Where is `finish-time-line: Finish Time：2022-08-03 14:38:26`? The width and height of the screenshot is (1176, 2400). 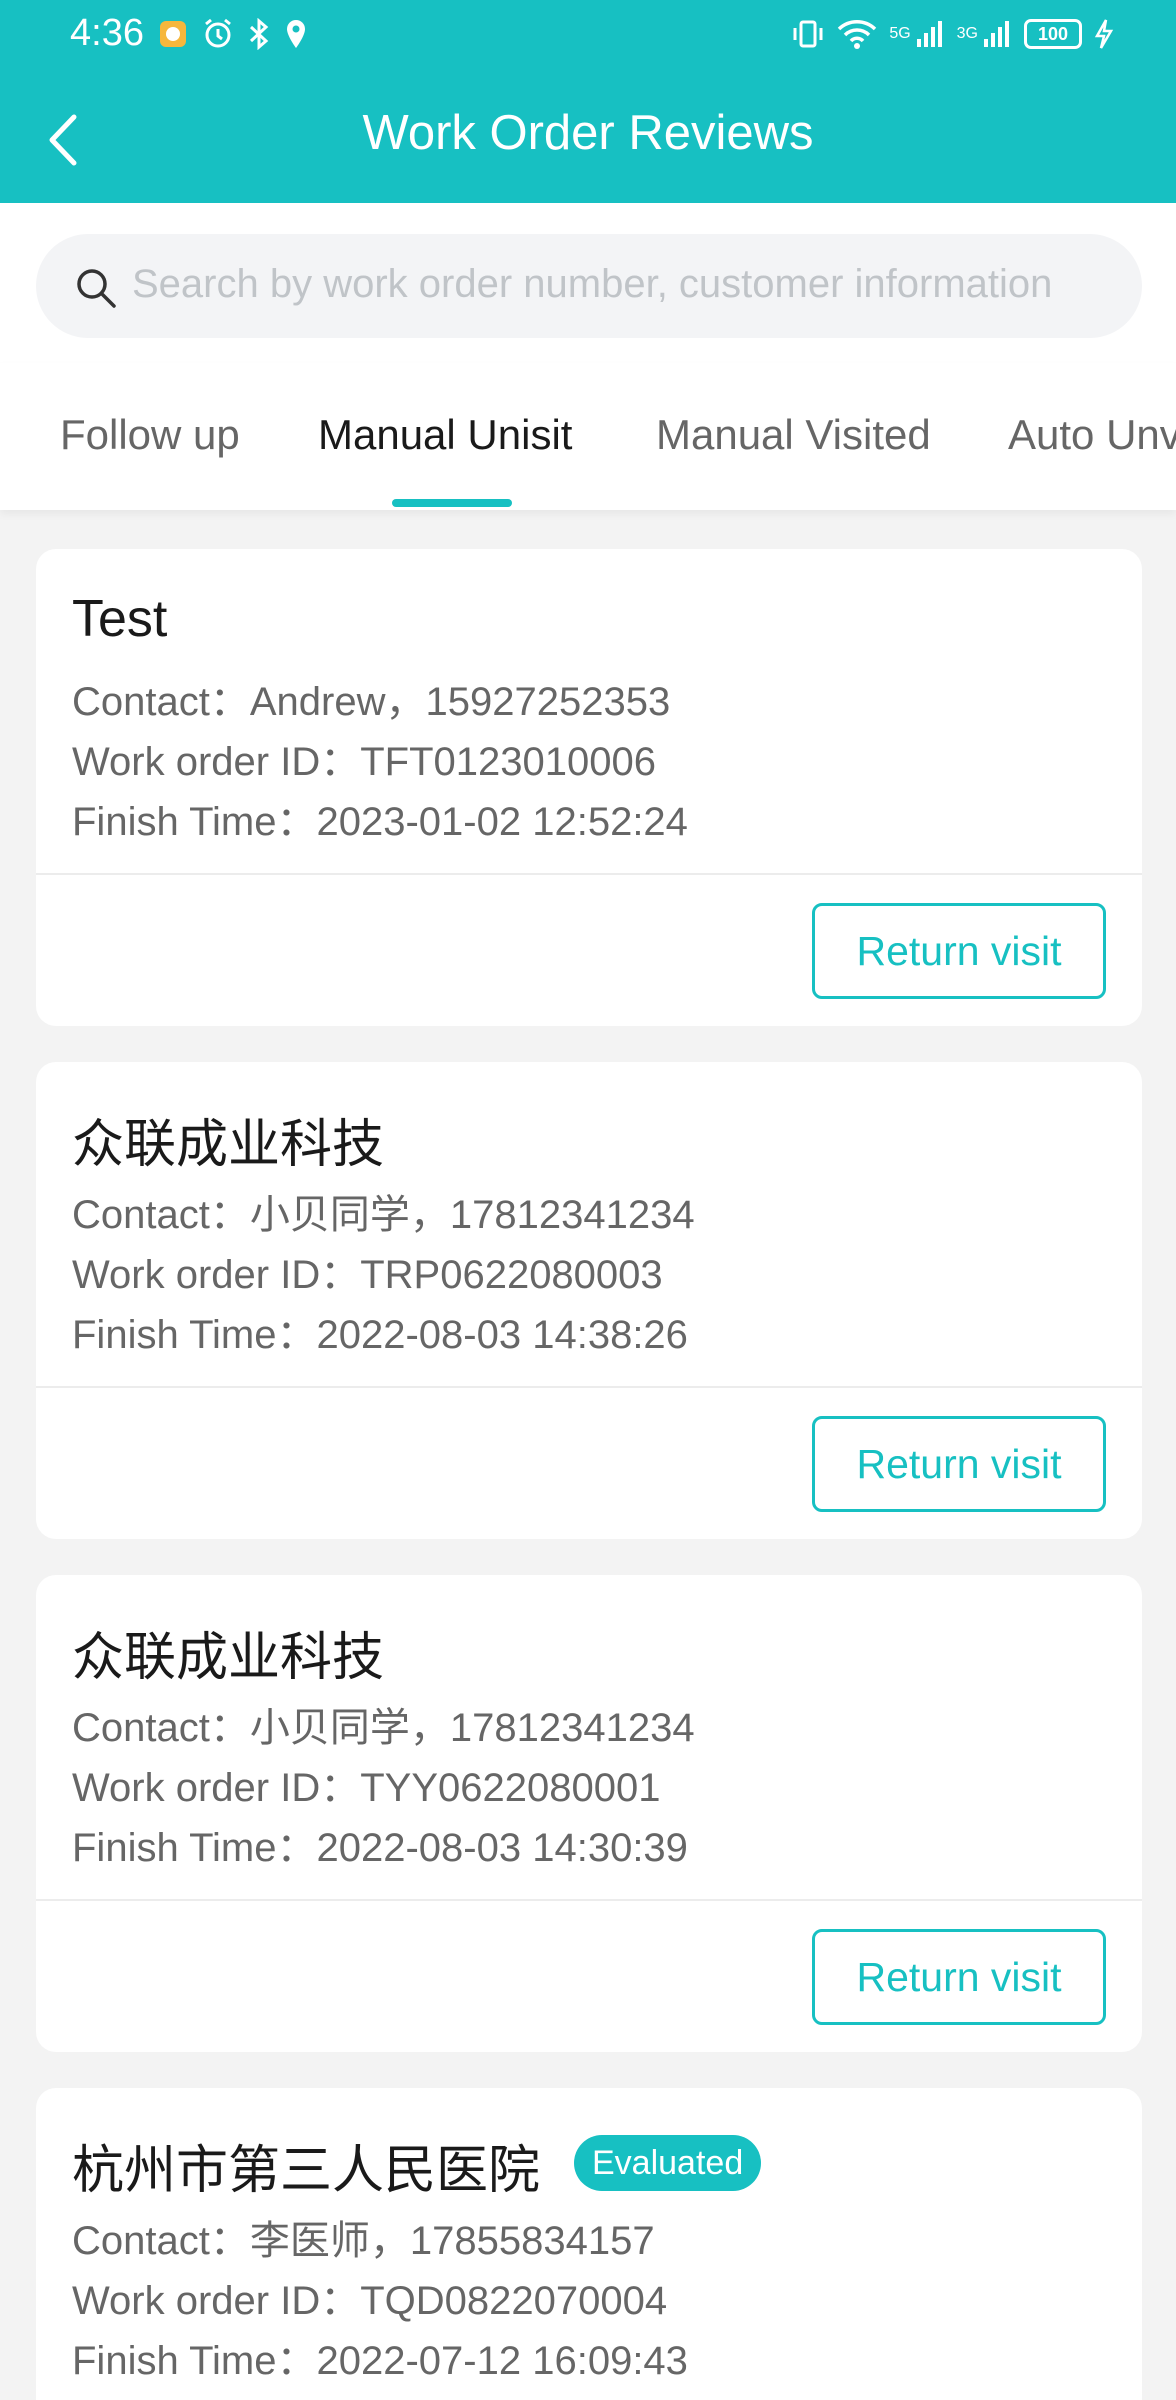
finish-time-line: Finish Time：2022-08-03 14:38:26 is located at coordinates (380, 1331).